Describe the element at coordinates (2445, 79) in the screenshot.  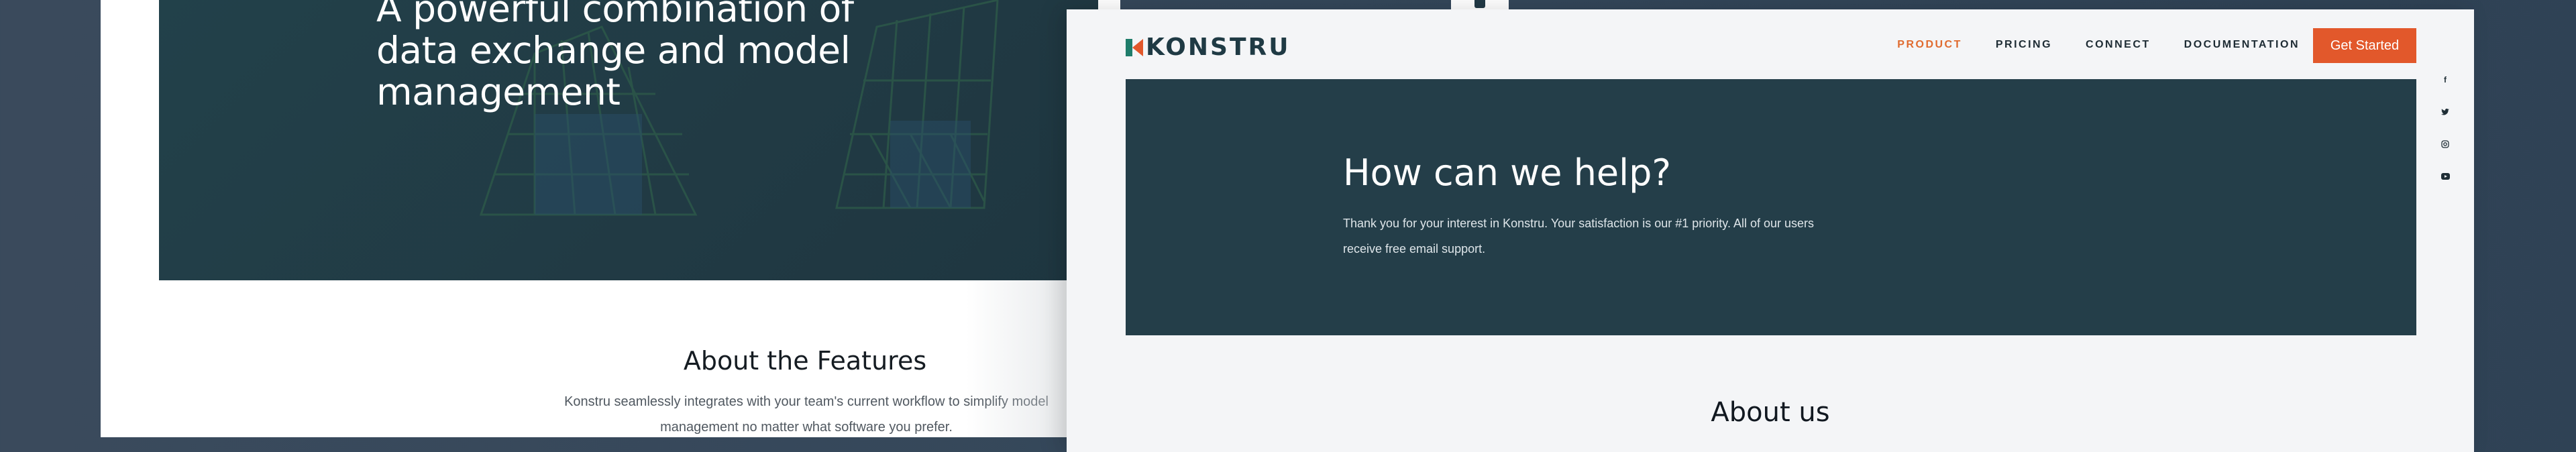
I see `facebook-icon: f` at that location.